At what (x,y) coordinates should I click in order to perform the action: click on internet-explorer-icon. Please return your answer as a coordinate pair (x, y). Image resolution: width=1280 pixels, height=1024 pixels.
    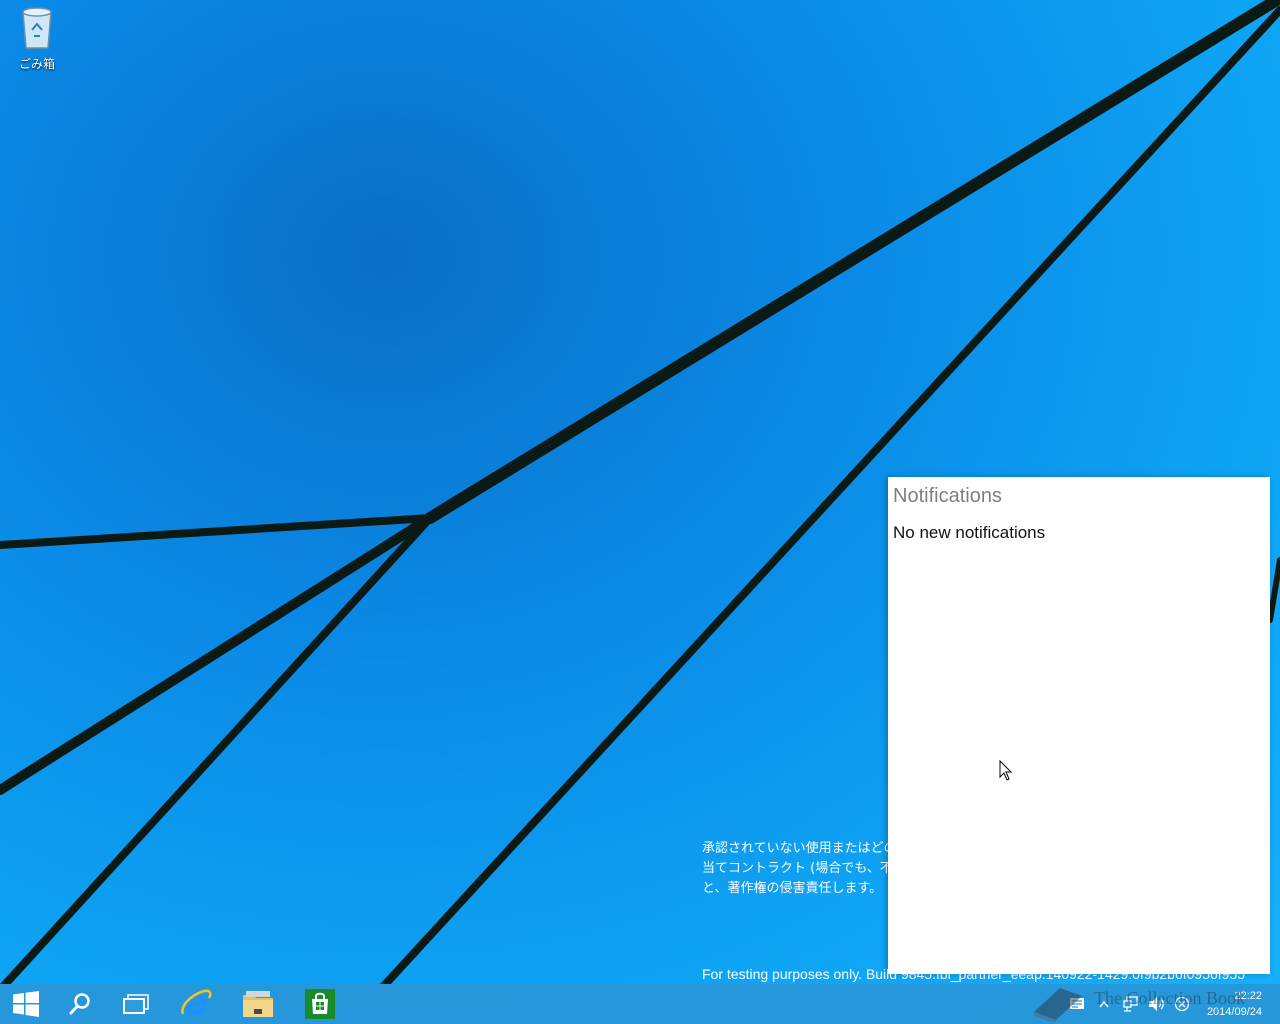
    Looking at the image, I should click on (196, 1002).